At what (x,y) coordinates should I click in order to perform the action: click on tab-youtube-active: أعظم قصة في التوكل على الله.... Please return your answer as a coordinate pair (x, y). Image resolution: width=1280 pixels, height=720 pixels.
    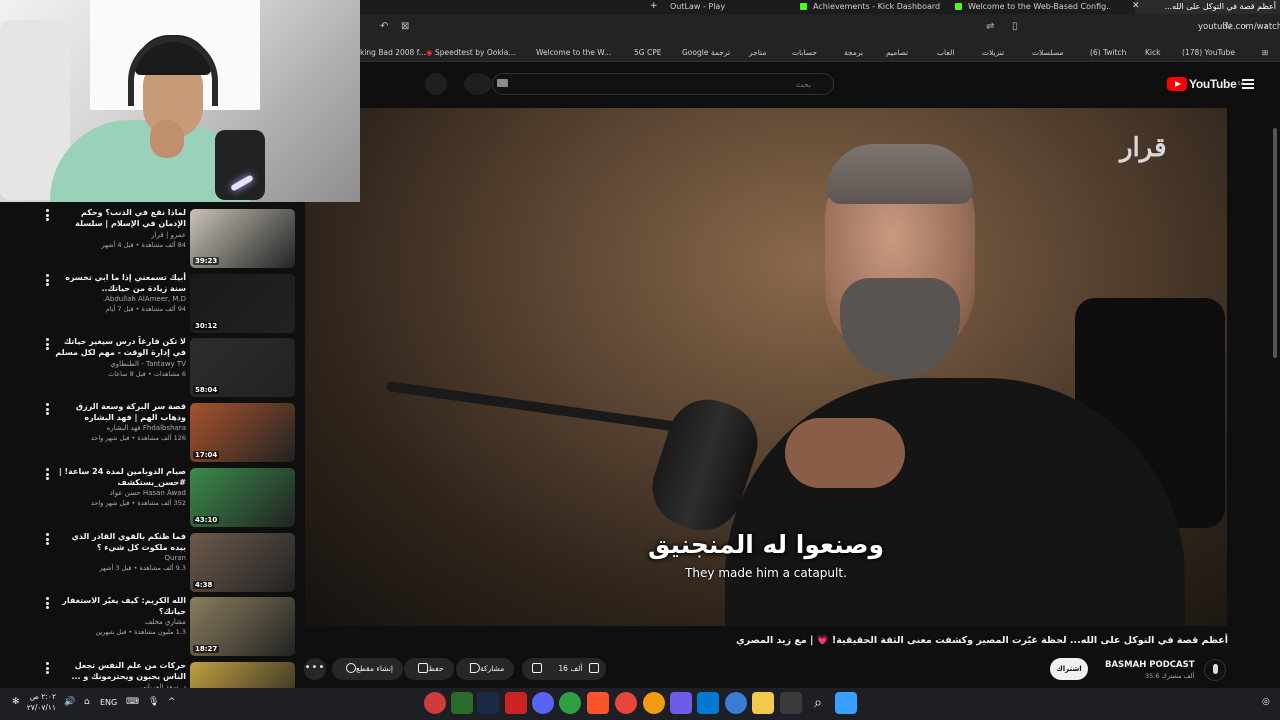
    Looking at the image, I should click on (1207, 7).